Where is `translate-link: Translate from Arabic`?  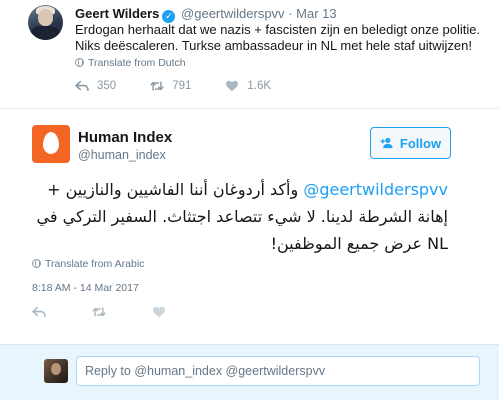 translate-link: Translate from Arabic is located at coordinates (88, 264).